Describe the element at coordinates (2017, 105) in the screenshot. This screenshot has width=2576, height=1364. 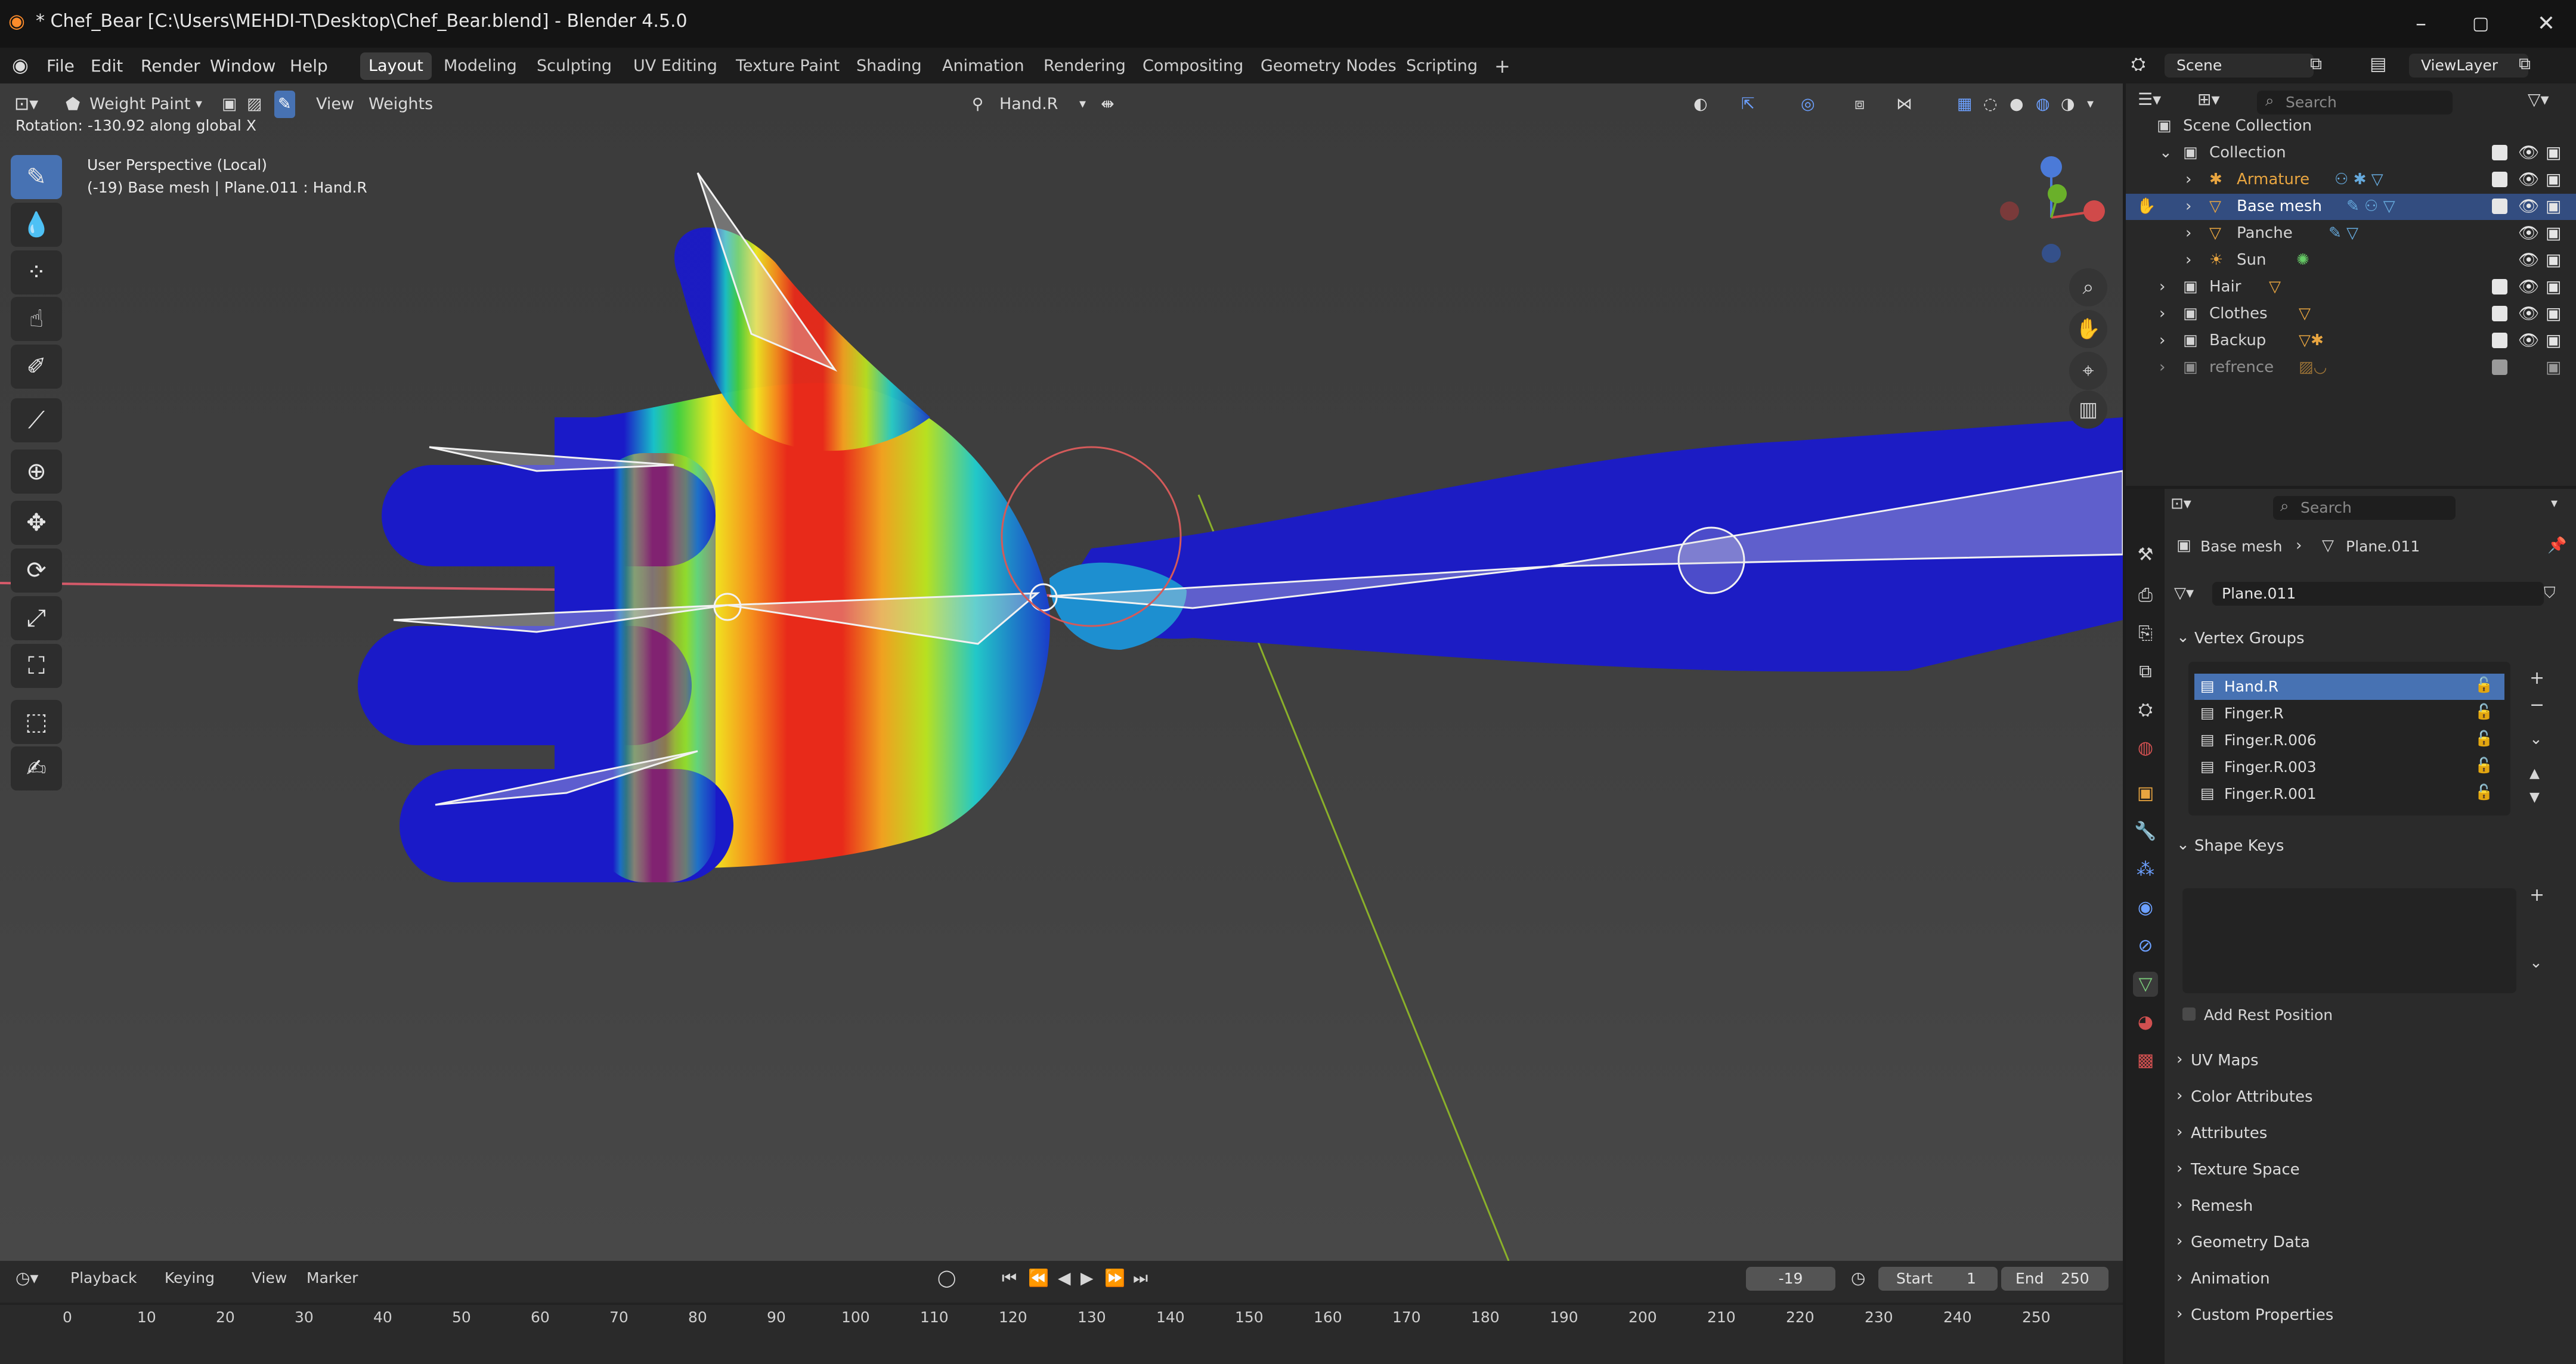
I see `shading-solid-icon: ●` at that location.